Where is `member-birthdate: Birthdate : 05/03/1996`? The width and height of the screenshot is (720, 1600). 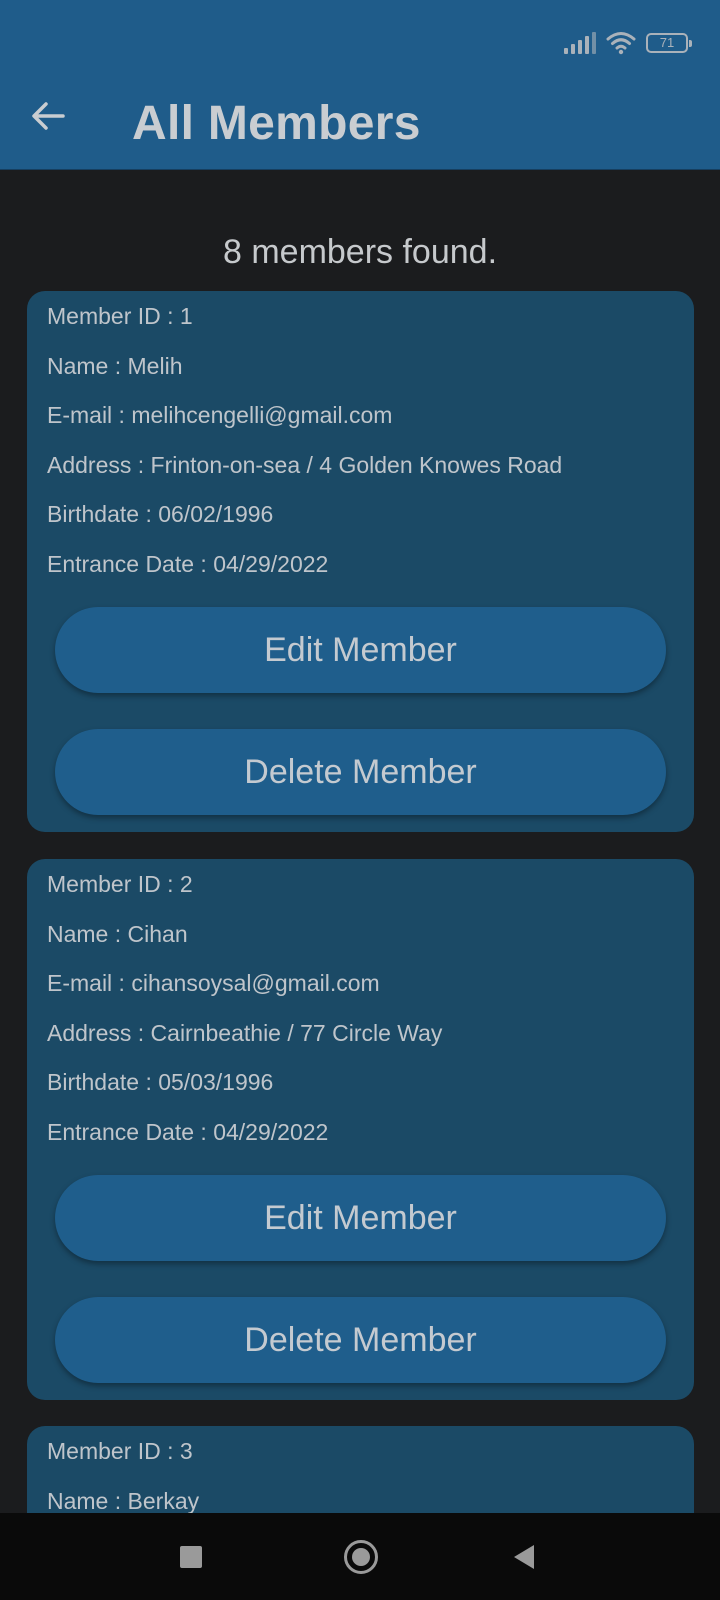
member-birthdate: Birthdate : 05/03/1996 is located at coordinates (160, 1082).